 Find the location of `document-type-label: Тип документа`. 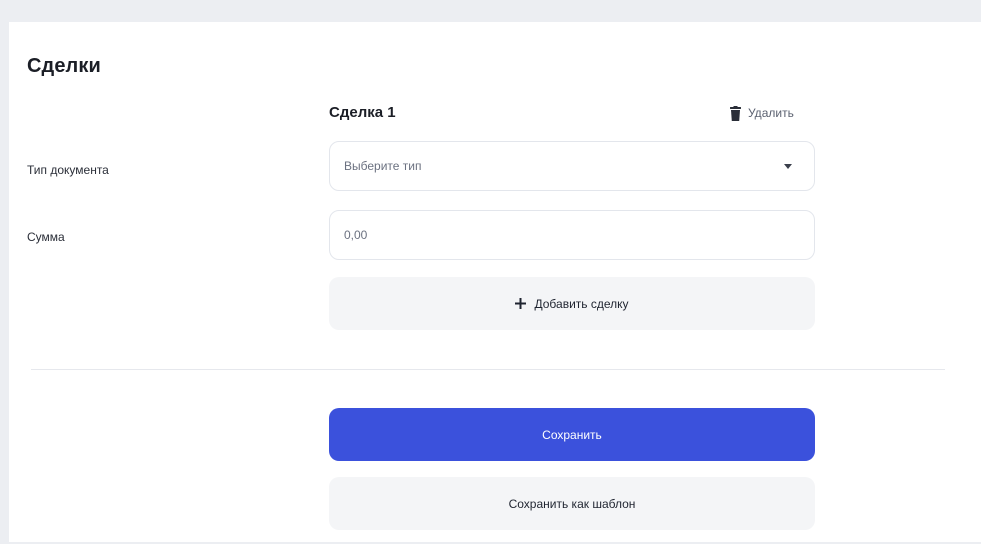

document-type-label: Тип документа is located at coordinates (68, 170).